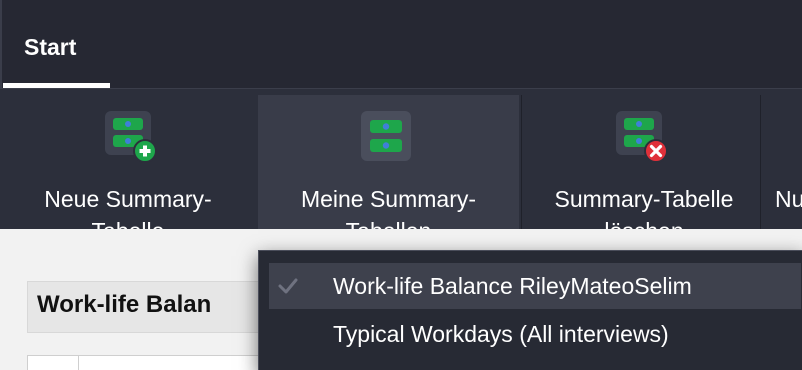 This screenshot has height=370, width=802. Describe the element at coordinates (50, 47) in the screenshot. I see `tab-start-label: Start` at that location.